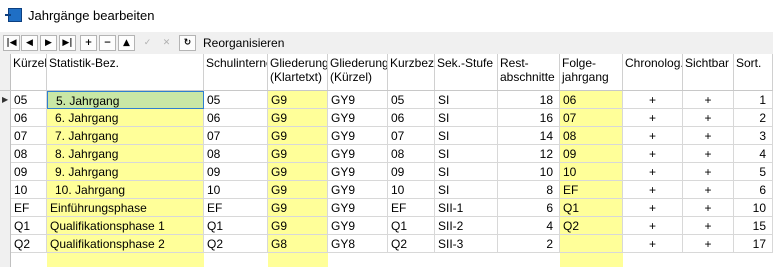 Image resolution: width=773 pixels, height=267 pixels. I want to click on cell-statistik: Qualifikationsphase 2, so click(125, 244).